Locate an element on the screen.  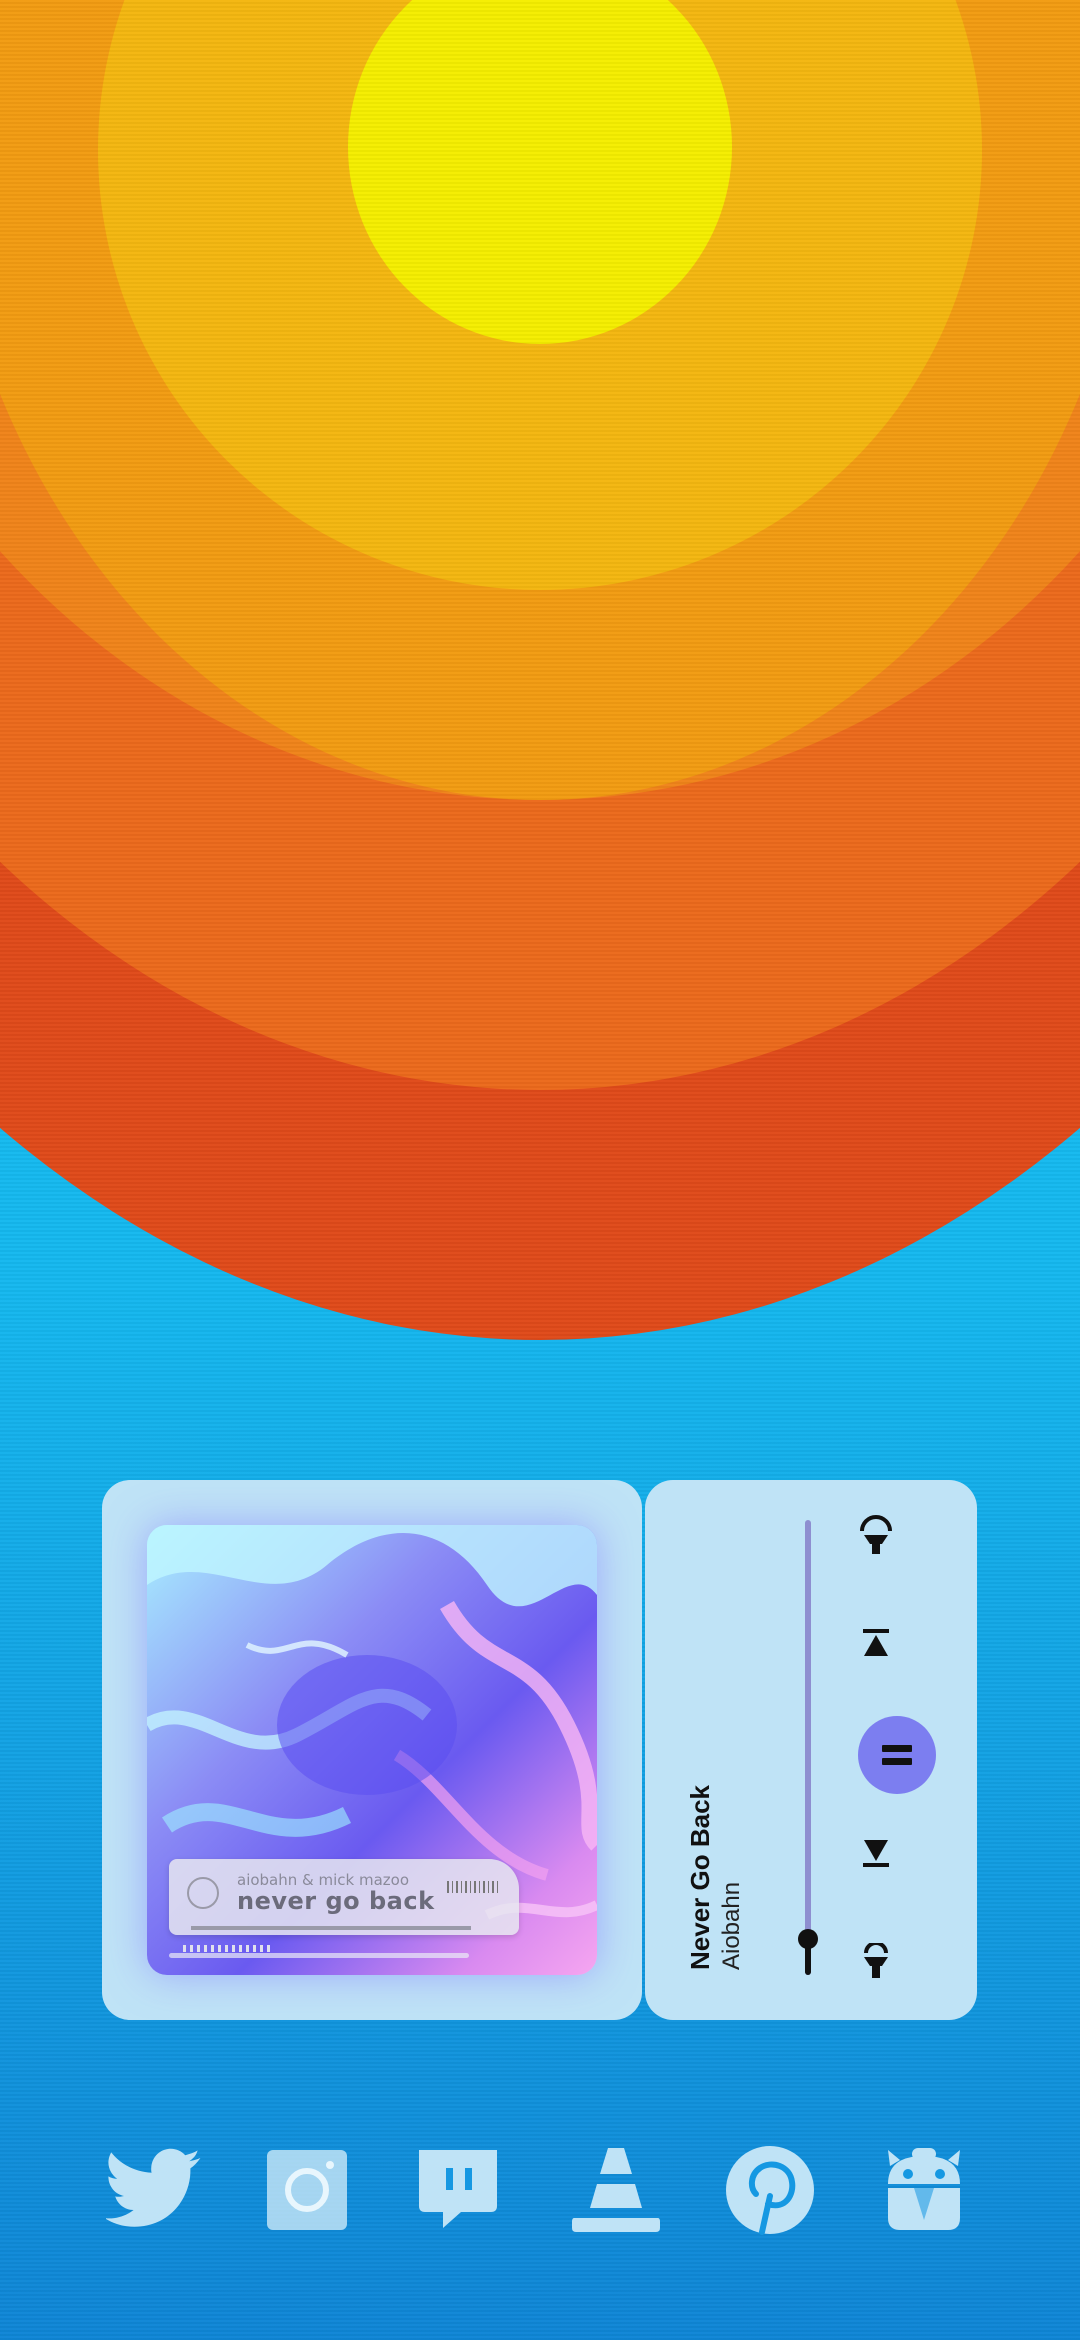
track-info: Never Go Back Aiobahn is located at coordinates (715, 1877).